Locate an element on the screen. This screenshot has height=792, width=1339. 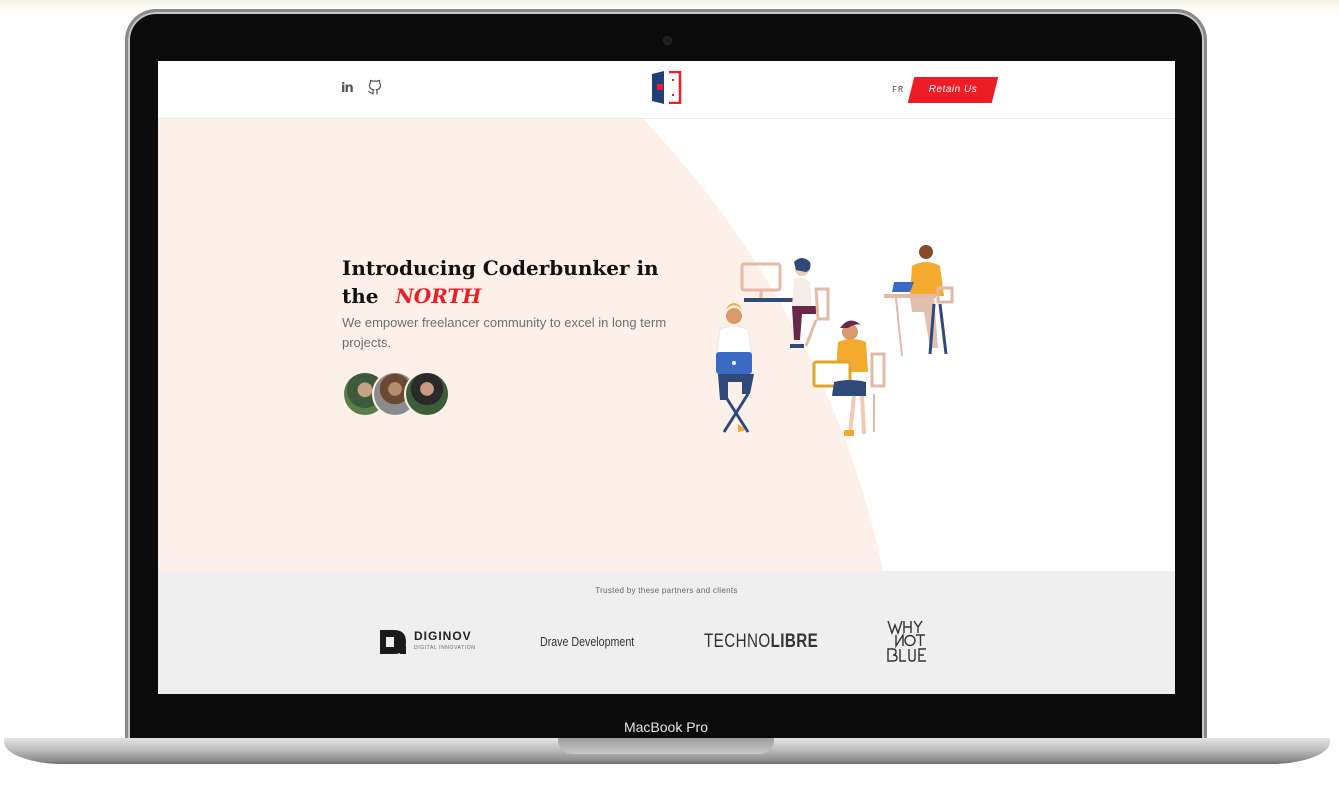
language-toggle: FR is located at coordinates (898, 90).